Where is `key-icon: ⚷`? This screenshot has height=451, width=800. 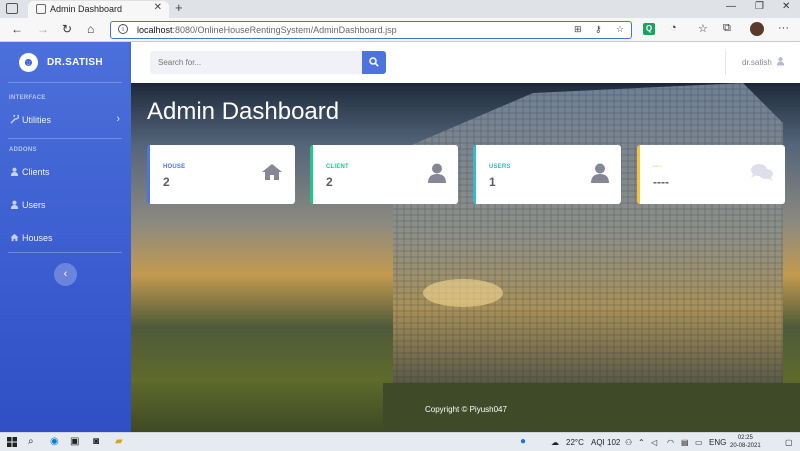 key-icon: ⚷ is located at coordinates (598, 29).